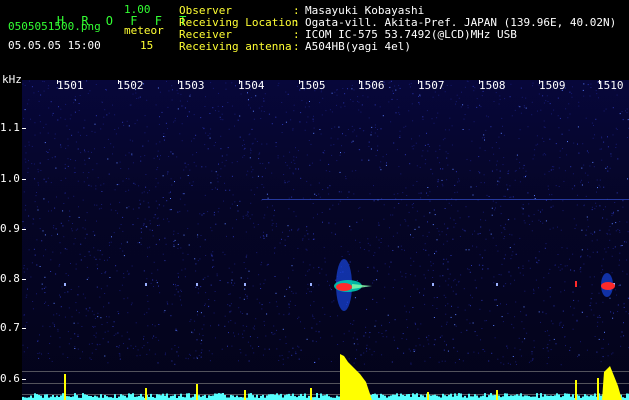 The height and width of the screenshot is (400, 629). What do you see at coordinates (552, 85) in the screenshot?
I see `time-tick-label: 1509` at bounding box center [552, 85].